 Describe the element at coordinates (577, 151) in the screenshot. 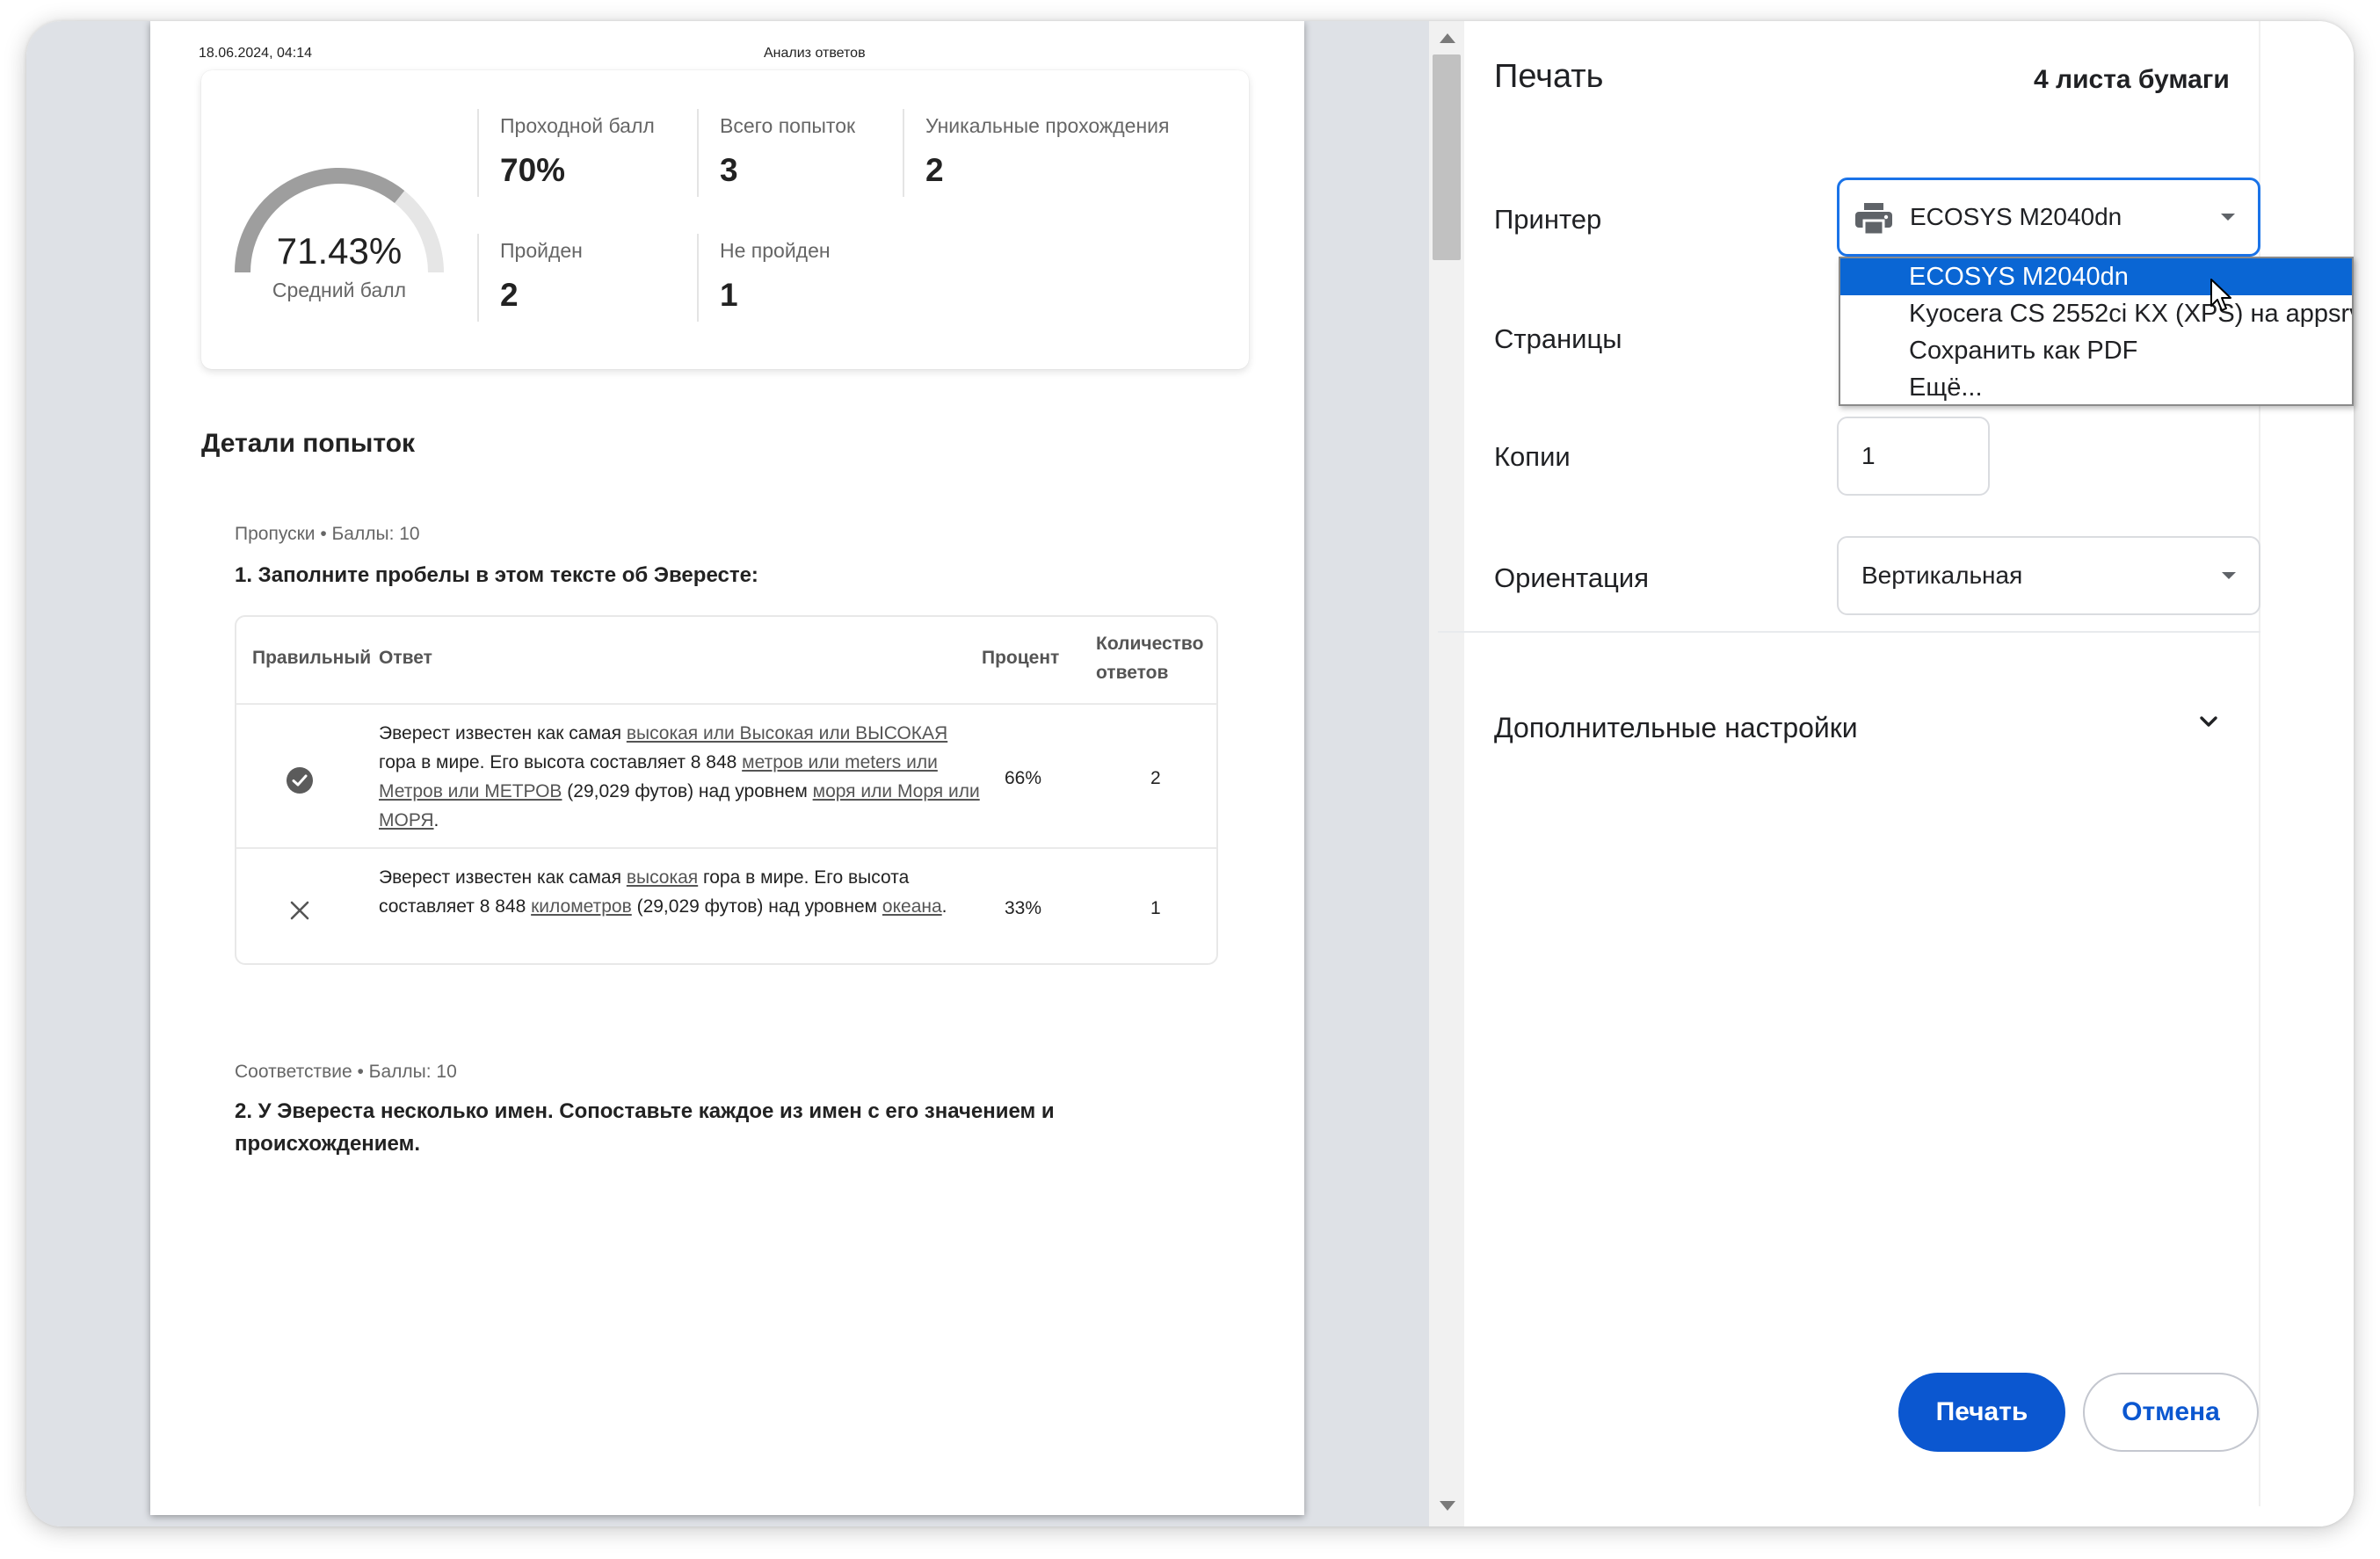

I see `stat-passing-score: Проходной балл 70%` at that location.